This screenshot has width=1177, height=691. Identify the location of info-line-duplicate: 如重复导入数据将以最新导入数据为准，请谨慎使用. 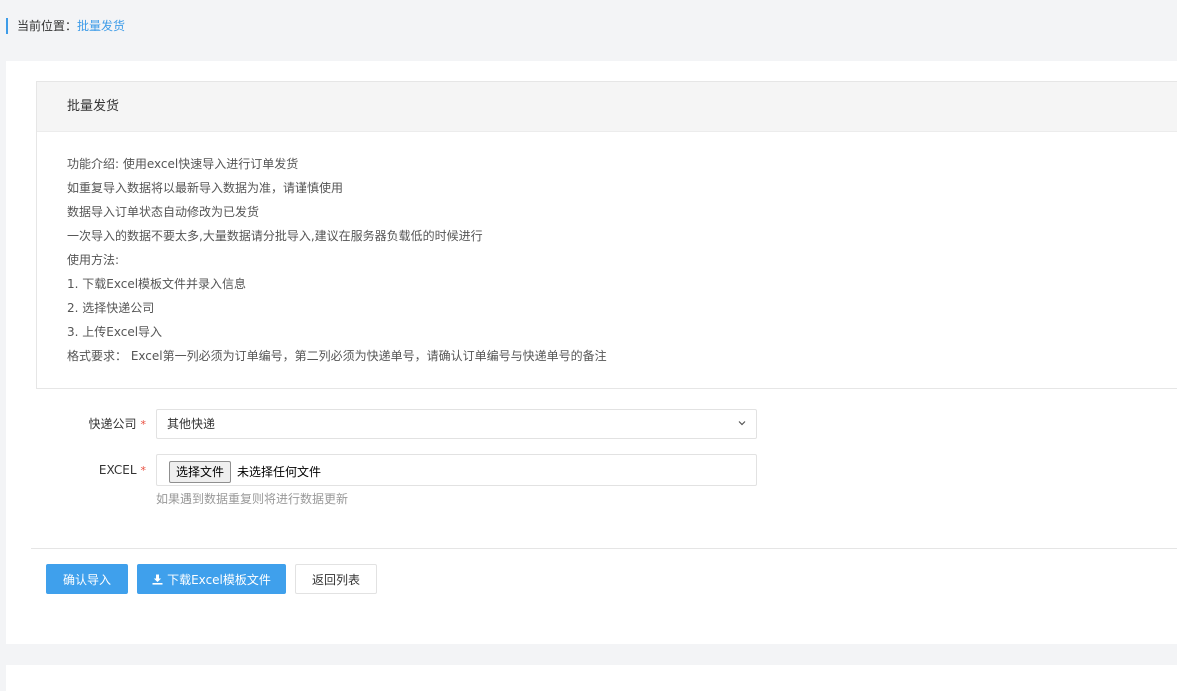
(205, 188).